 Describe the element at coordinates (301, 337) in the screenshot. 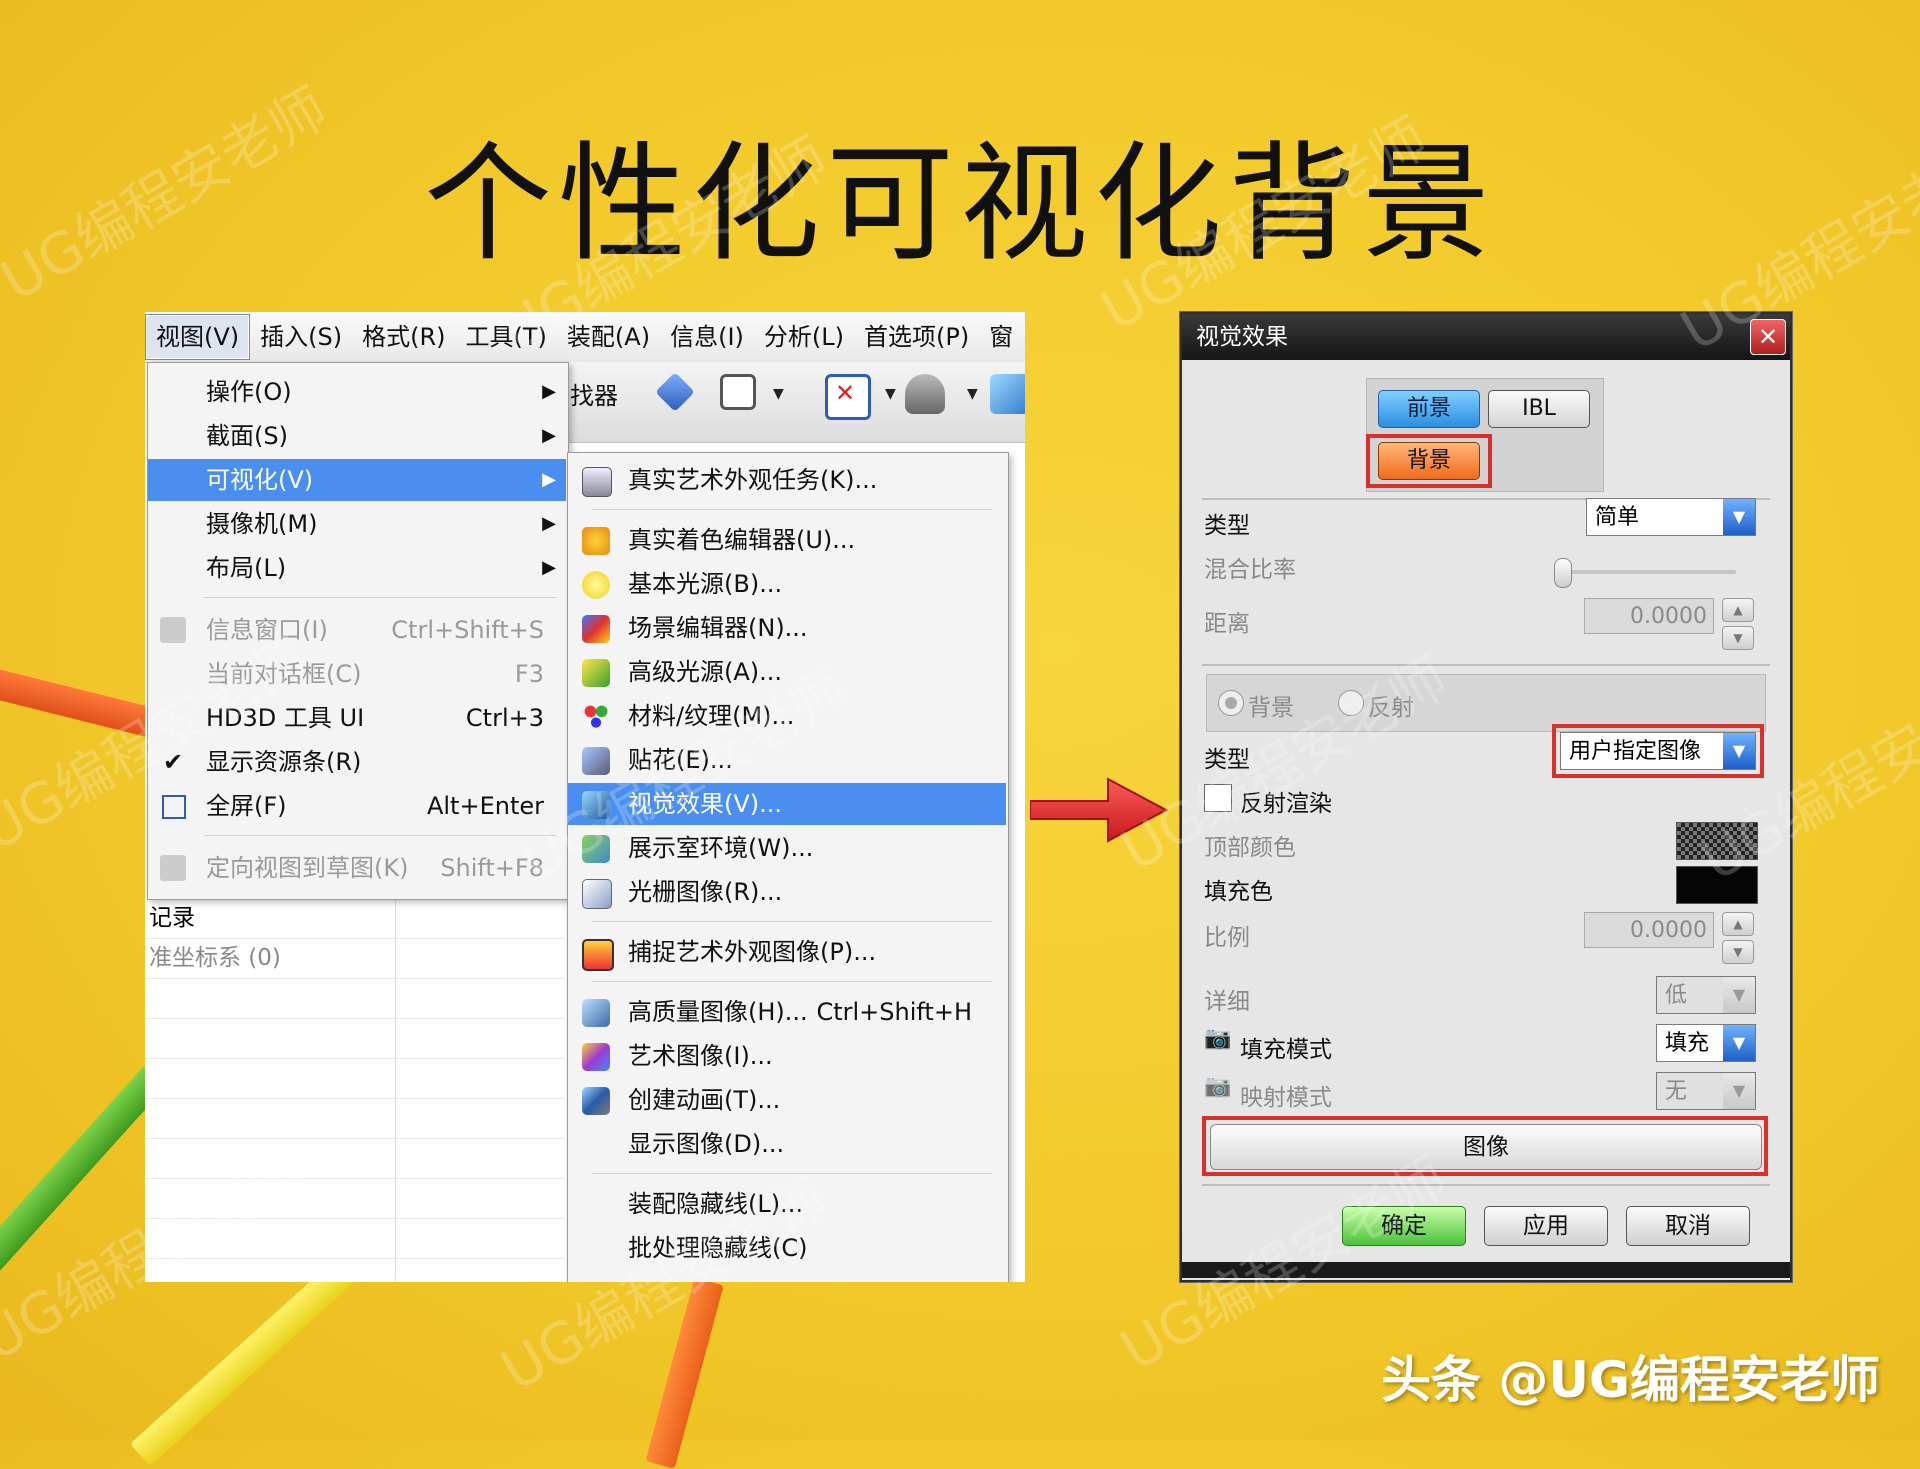

I see `menu-insert: 插入(S)` at that location.